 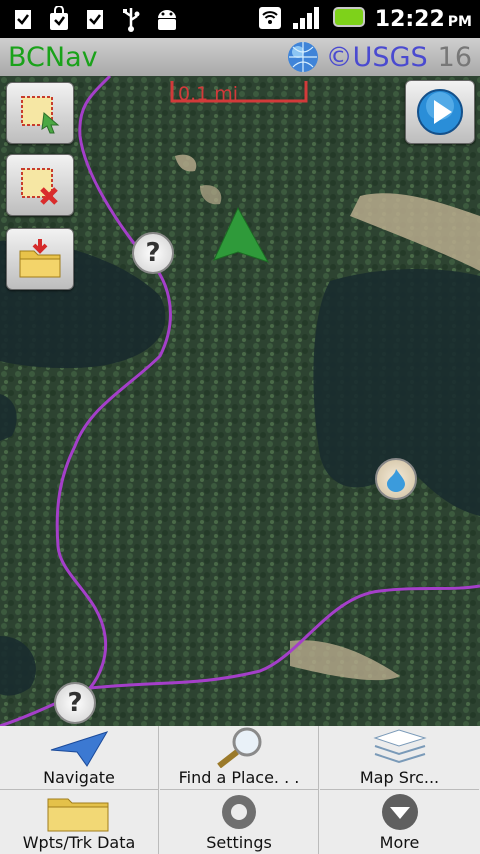 I want to click on navigate-arrow-icon, so click(x=79, y=747).